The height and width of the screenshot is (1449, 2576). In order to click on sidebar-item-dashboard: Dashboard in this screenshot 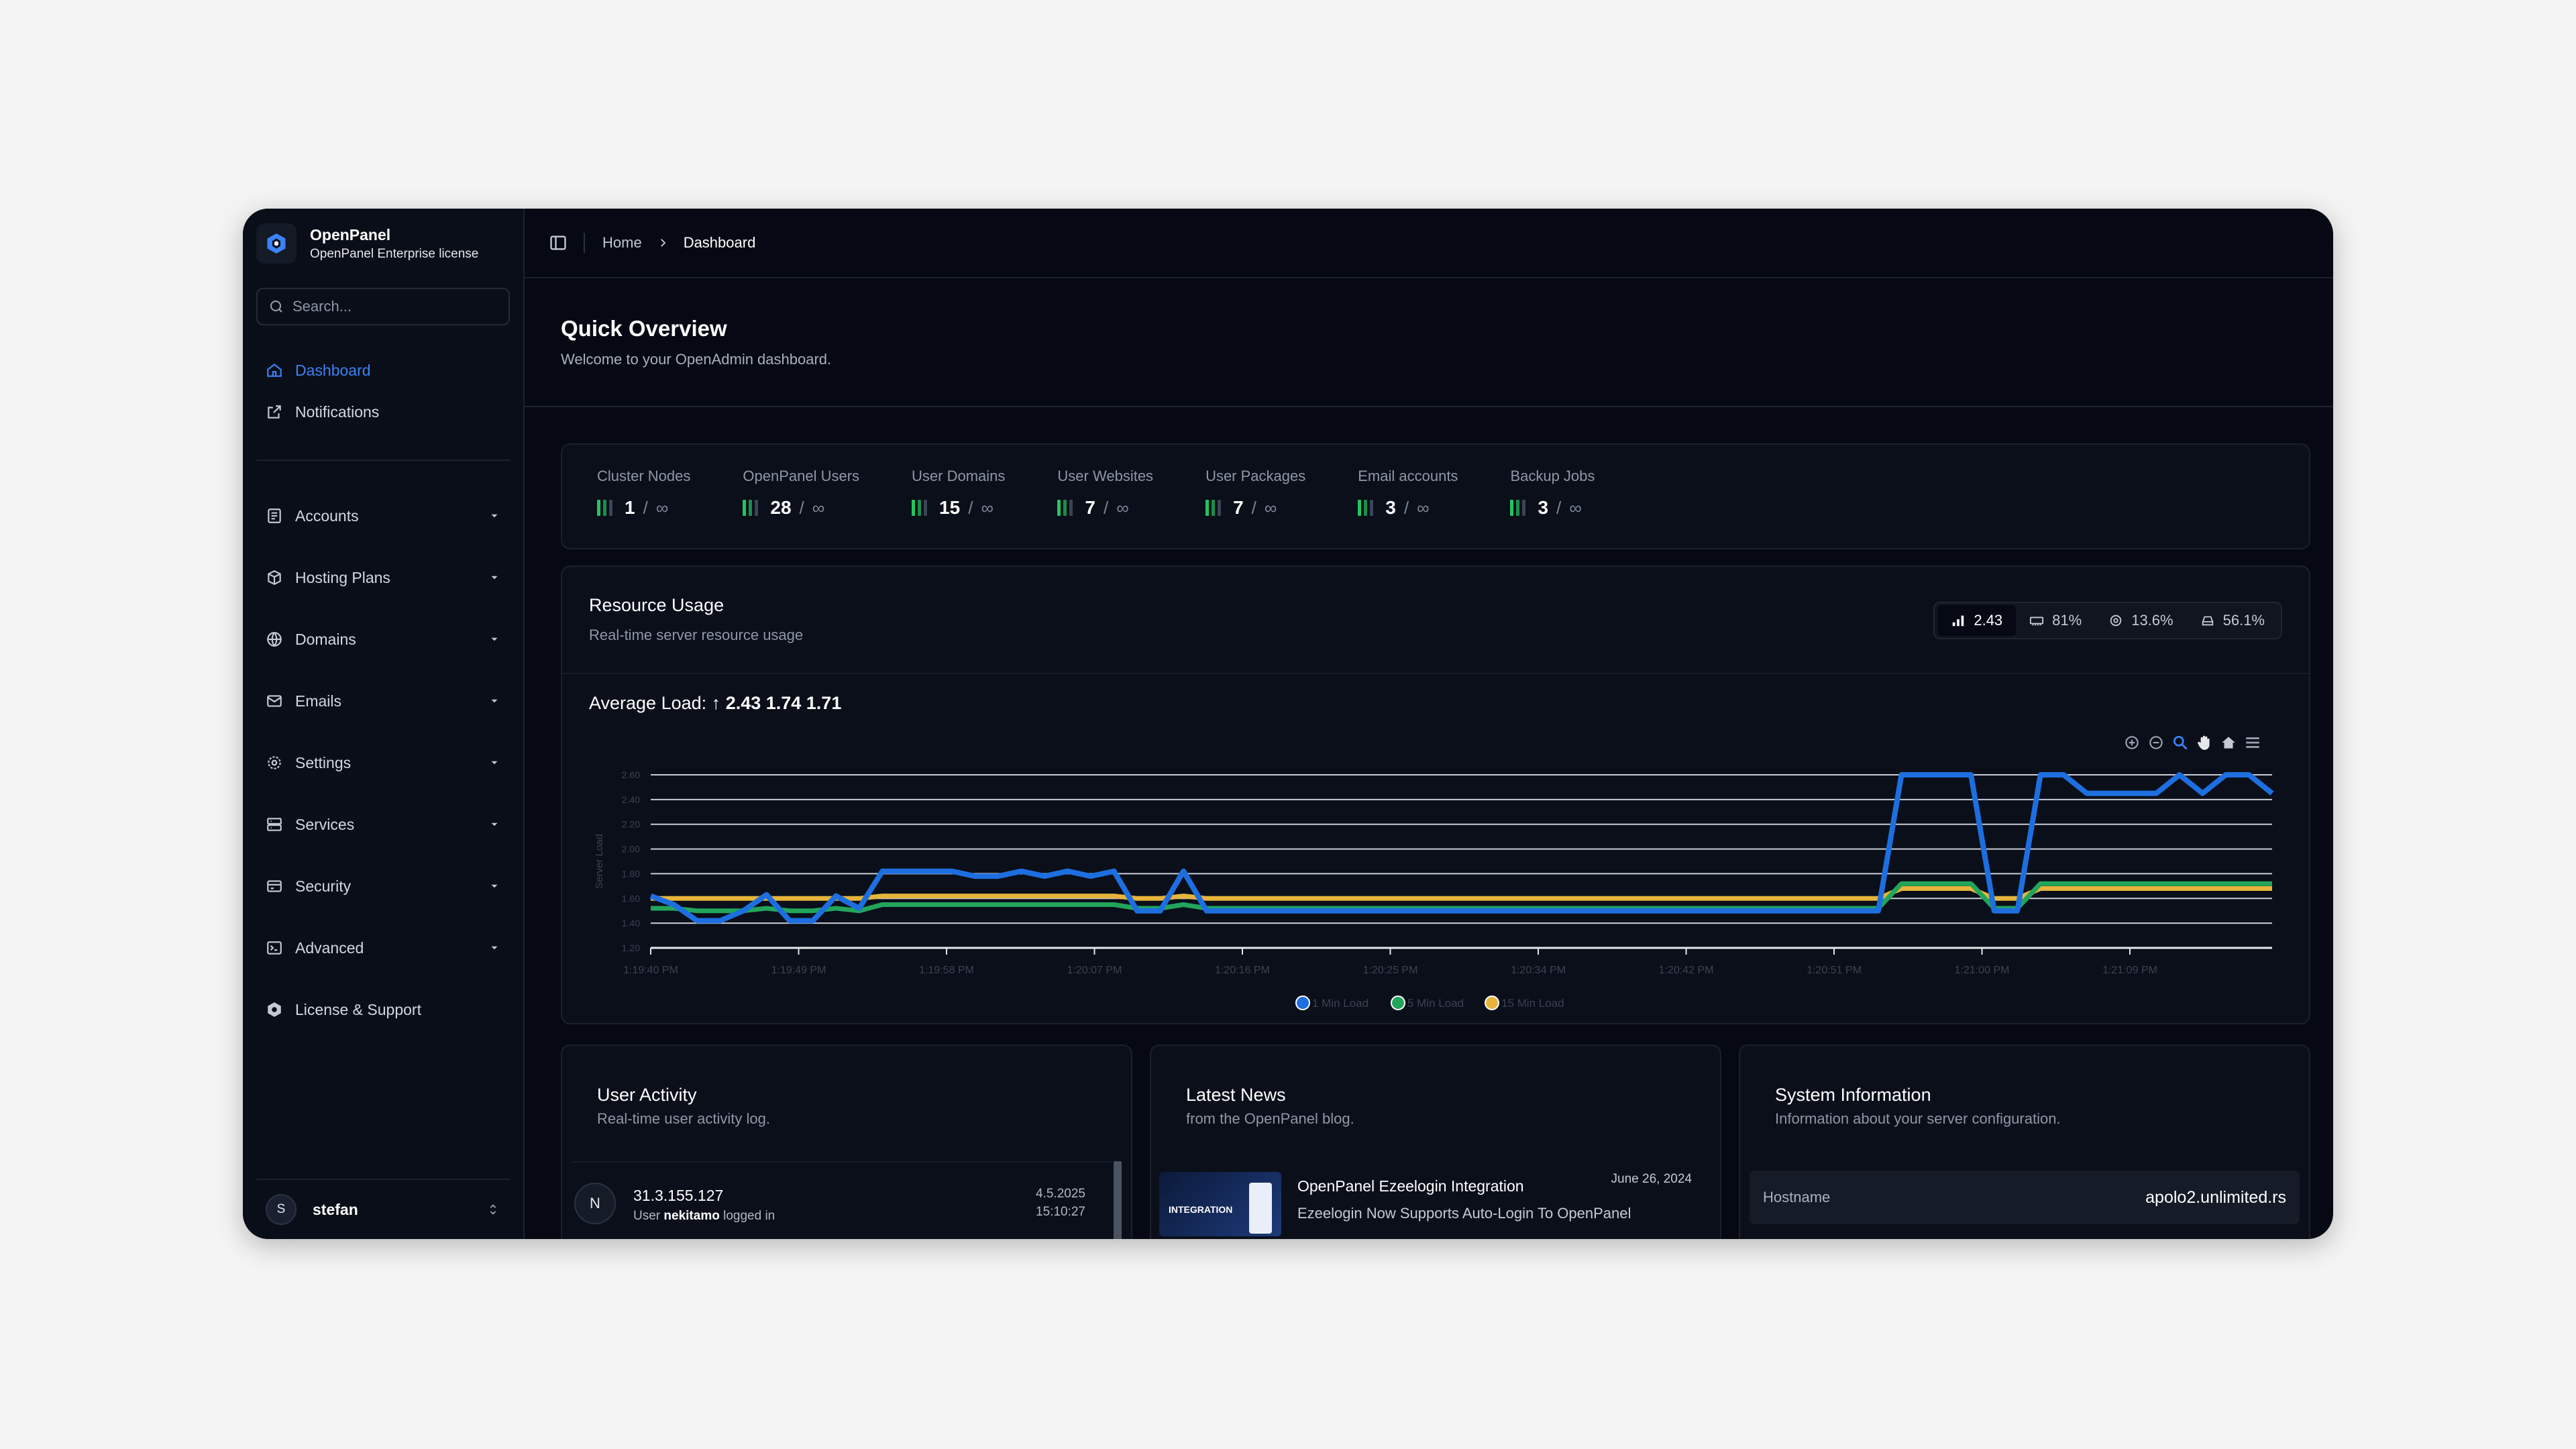, I will do `click(383, 370)`.